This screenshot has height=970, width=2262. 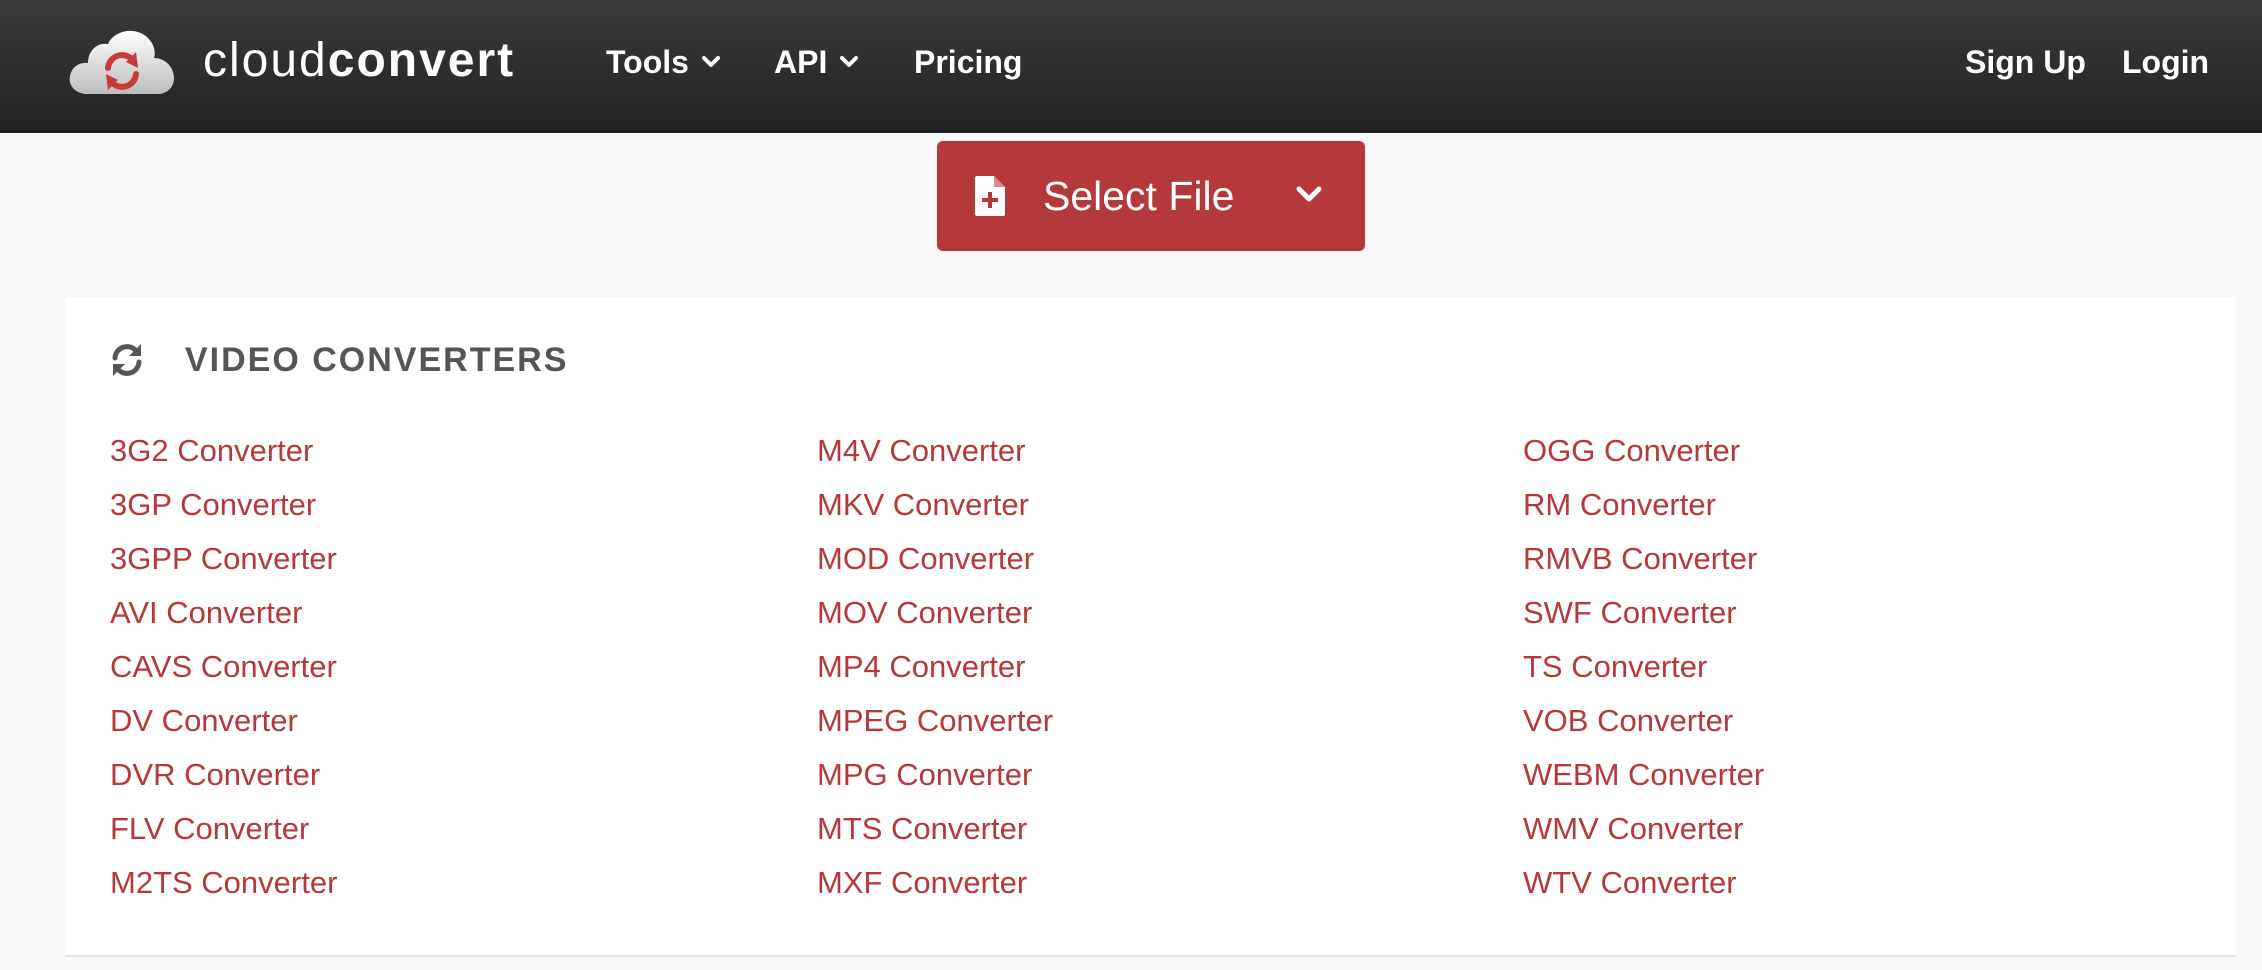 What do you see at coordinates (1139, 196) in the screenshot?
I see `select-file-label: Select File` at bounding box center [1139, 196].